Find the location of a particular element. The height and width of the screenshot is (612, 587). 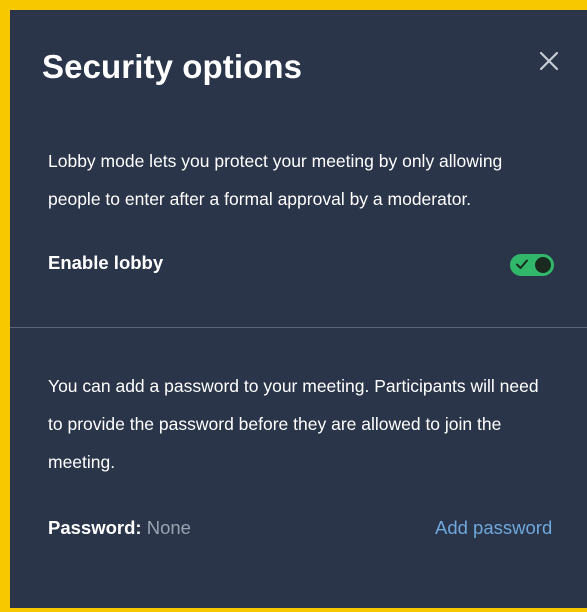

enable-lobby-label: Enable lobby is located at coordinates (106, 262).